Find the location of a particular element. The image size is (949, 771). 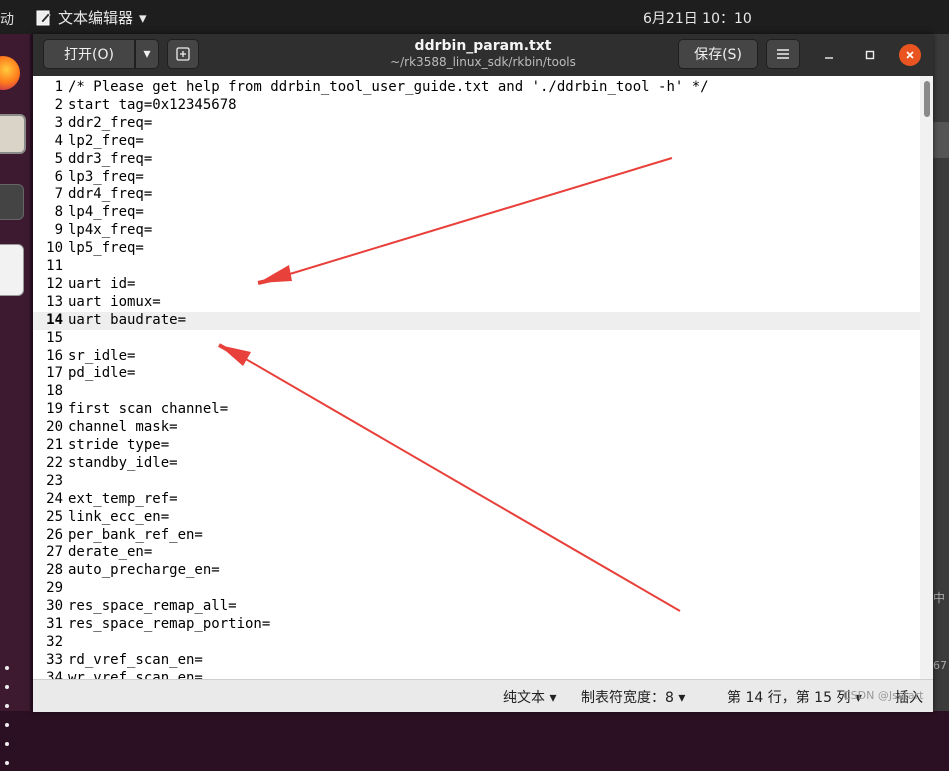

line-text: ddr4_freq= is located at coordinates (110, 194).